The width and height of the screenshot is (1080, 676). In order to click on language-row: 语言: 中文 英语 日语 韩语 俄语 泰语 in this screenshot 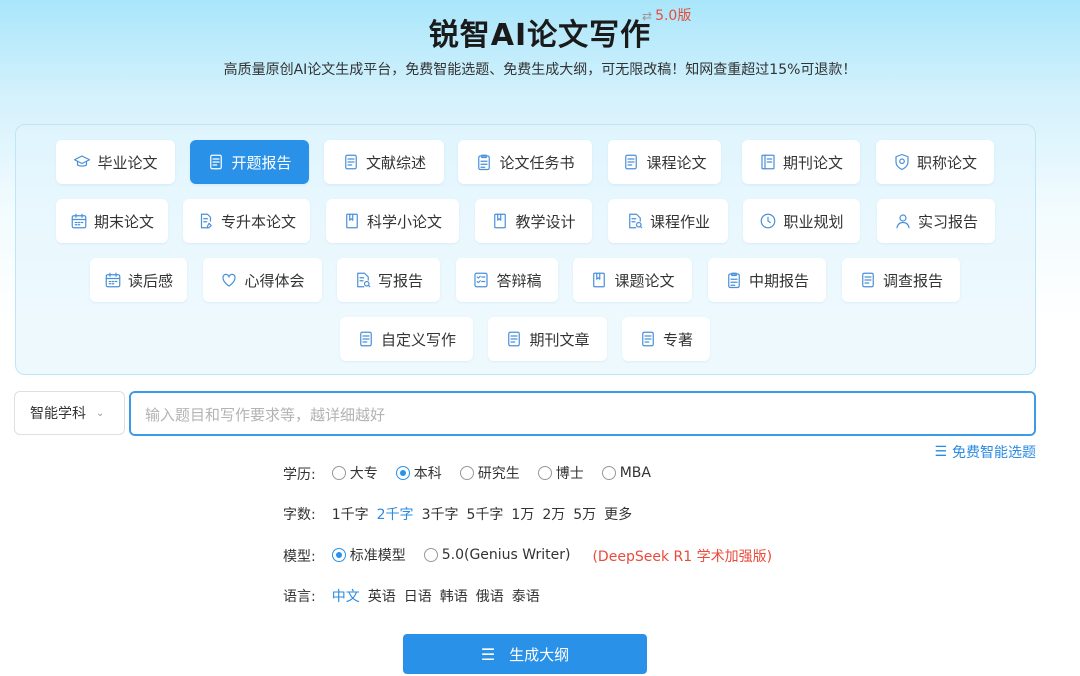, I will do `click(415, 596)`.